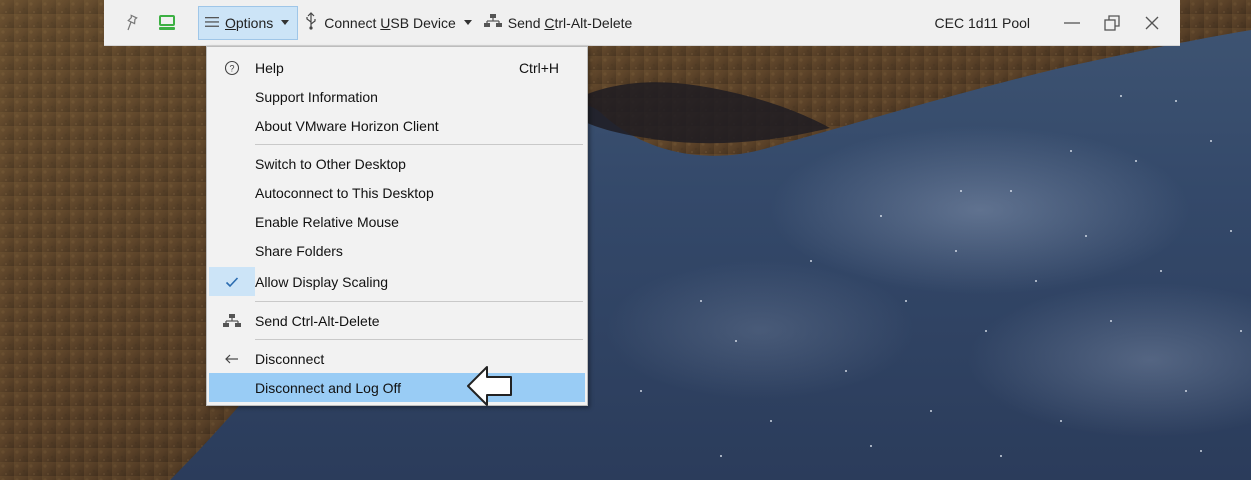 This screenshot has height=480, width=1251. Describe the element at coordinates (232, 281) in the screenshot. I see `checkmark-icon` at that location.